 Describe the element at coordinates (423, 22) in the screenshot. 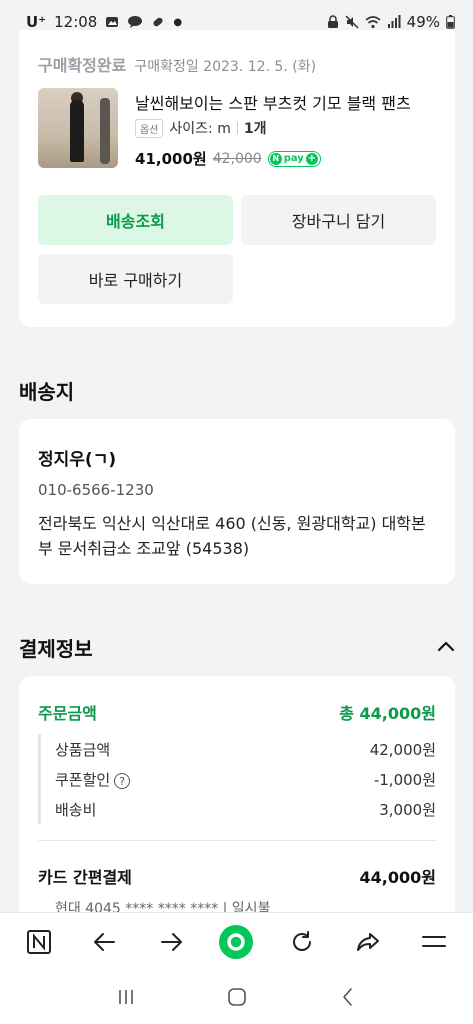

I see `battery-label: 49%` at that location.